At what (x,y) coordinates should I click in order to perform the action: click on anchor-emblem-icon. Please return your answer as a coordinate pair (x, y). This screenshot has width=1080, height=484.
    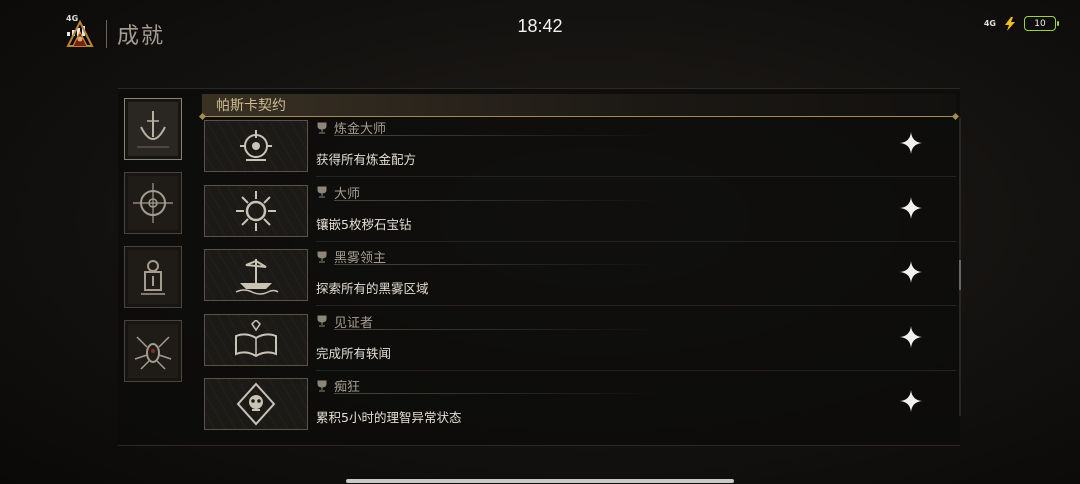
    Looking at the image, I should click on (153, 129).